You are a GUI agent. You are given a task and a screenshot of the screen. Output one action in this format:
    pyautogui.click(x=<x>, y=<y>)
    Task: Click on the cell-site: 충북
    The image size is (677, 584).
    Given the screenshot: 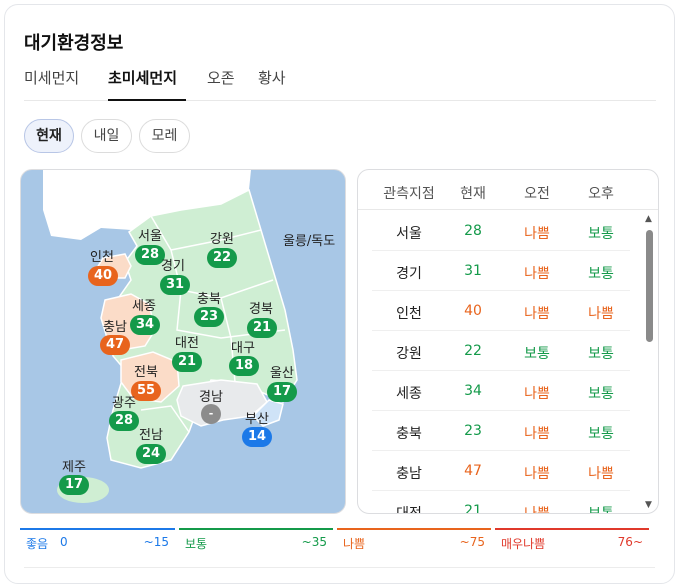 What is the action you would take?
    pyautogui.click(x=409, y=434)
    